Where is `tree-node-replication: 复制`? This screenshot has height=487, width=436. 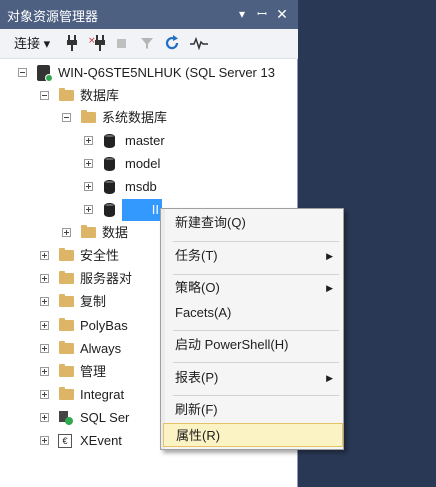 tree-node-replication: 复制 is located at coordinates (80, 302).